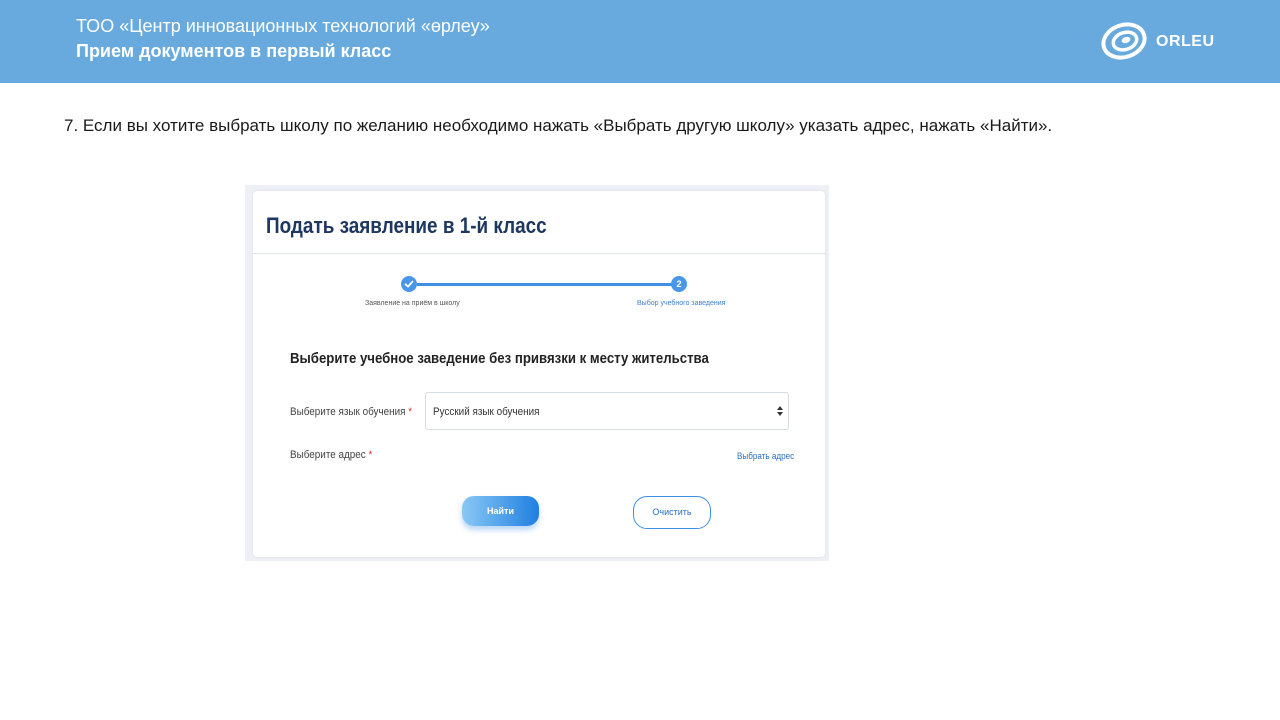 The height and width of the screenshot is (720, 1280). I want to click on checkmark-icon, so click(409, 284).